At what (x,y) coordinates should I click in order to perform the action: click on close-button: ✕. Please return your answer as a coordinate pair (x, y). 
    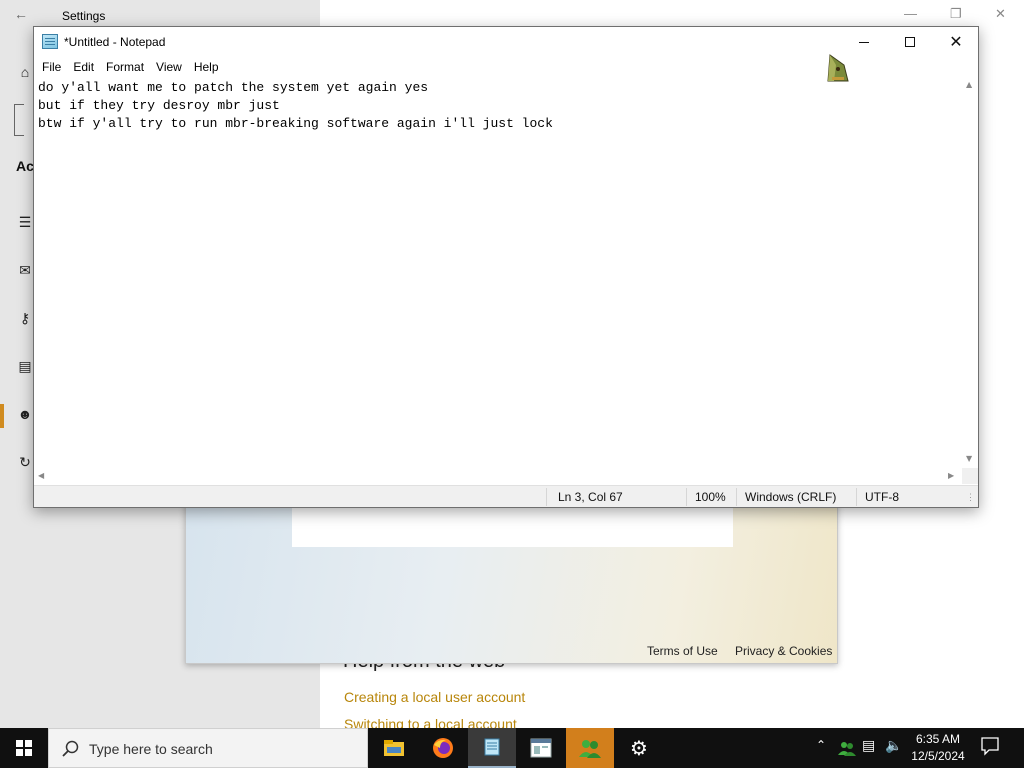
    Looking at the image, I should click on (956, 42).